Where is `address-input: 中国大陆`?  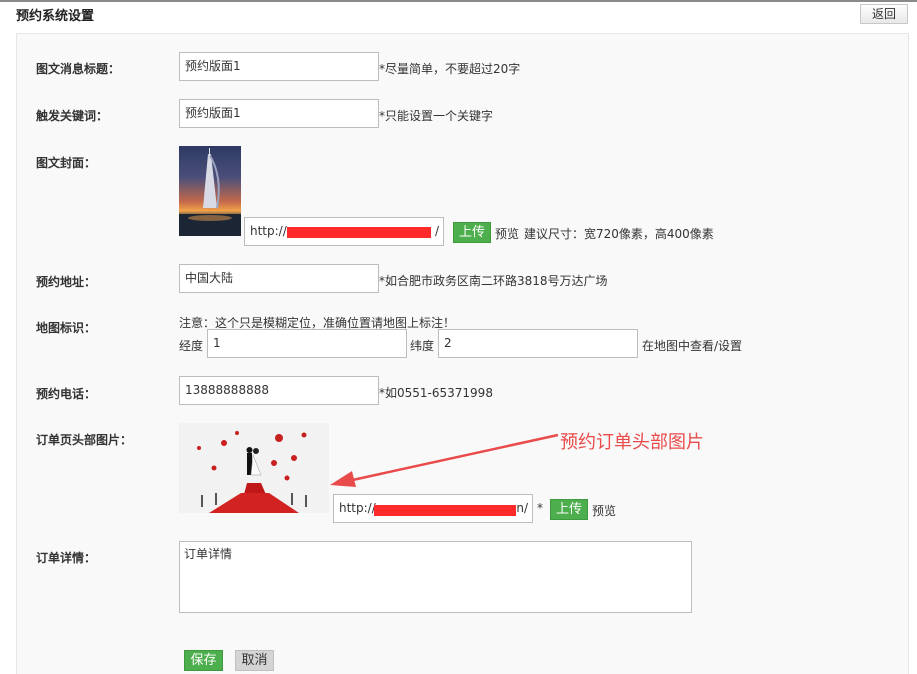 address-input: 中国大陆 is located at coordinates (279, 278).